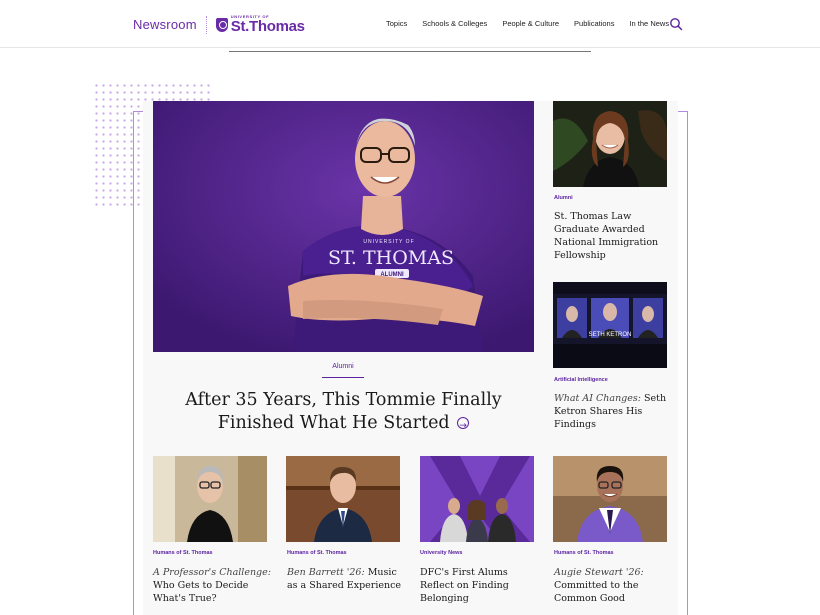 The width and height of the screenshot is (820, 615). I want to click on newsroom-link: Newsroom, so click(165, 24).